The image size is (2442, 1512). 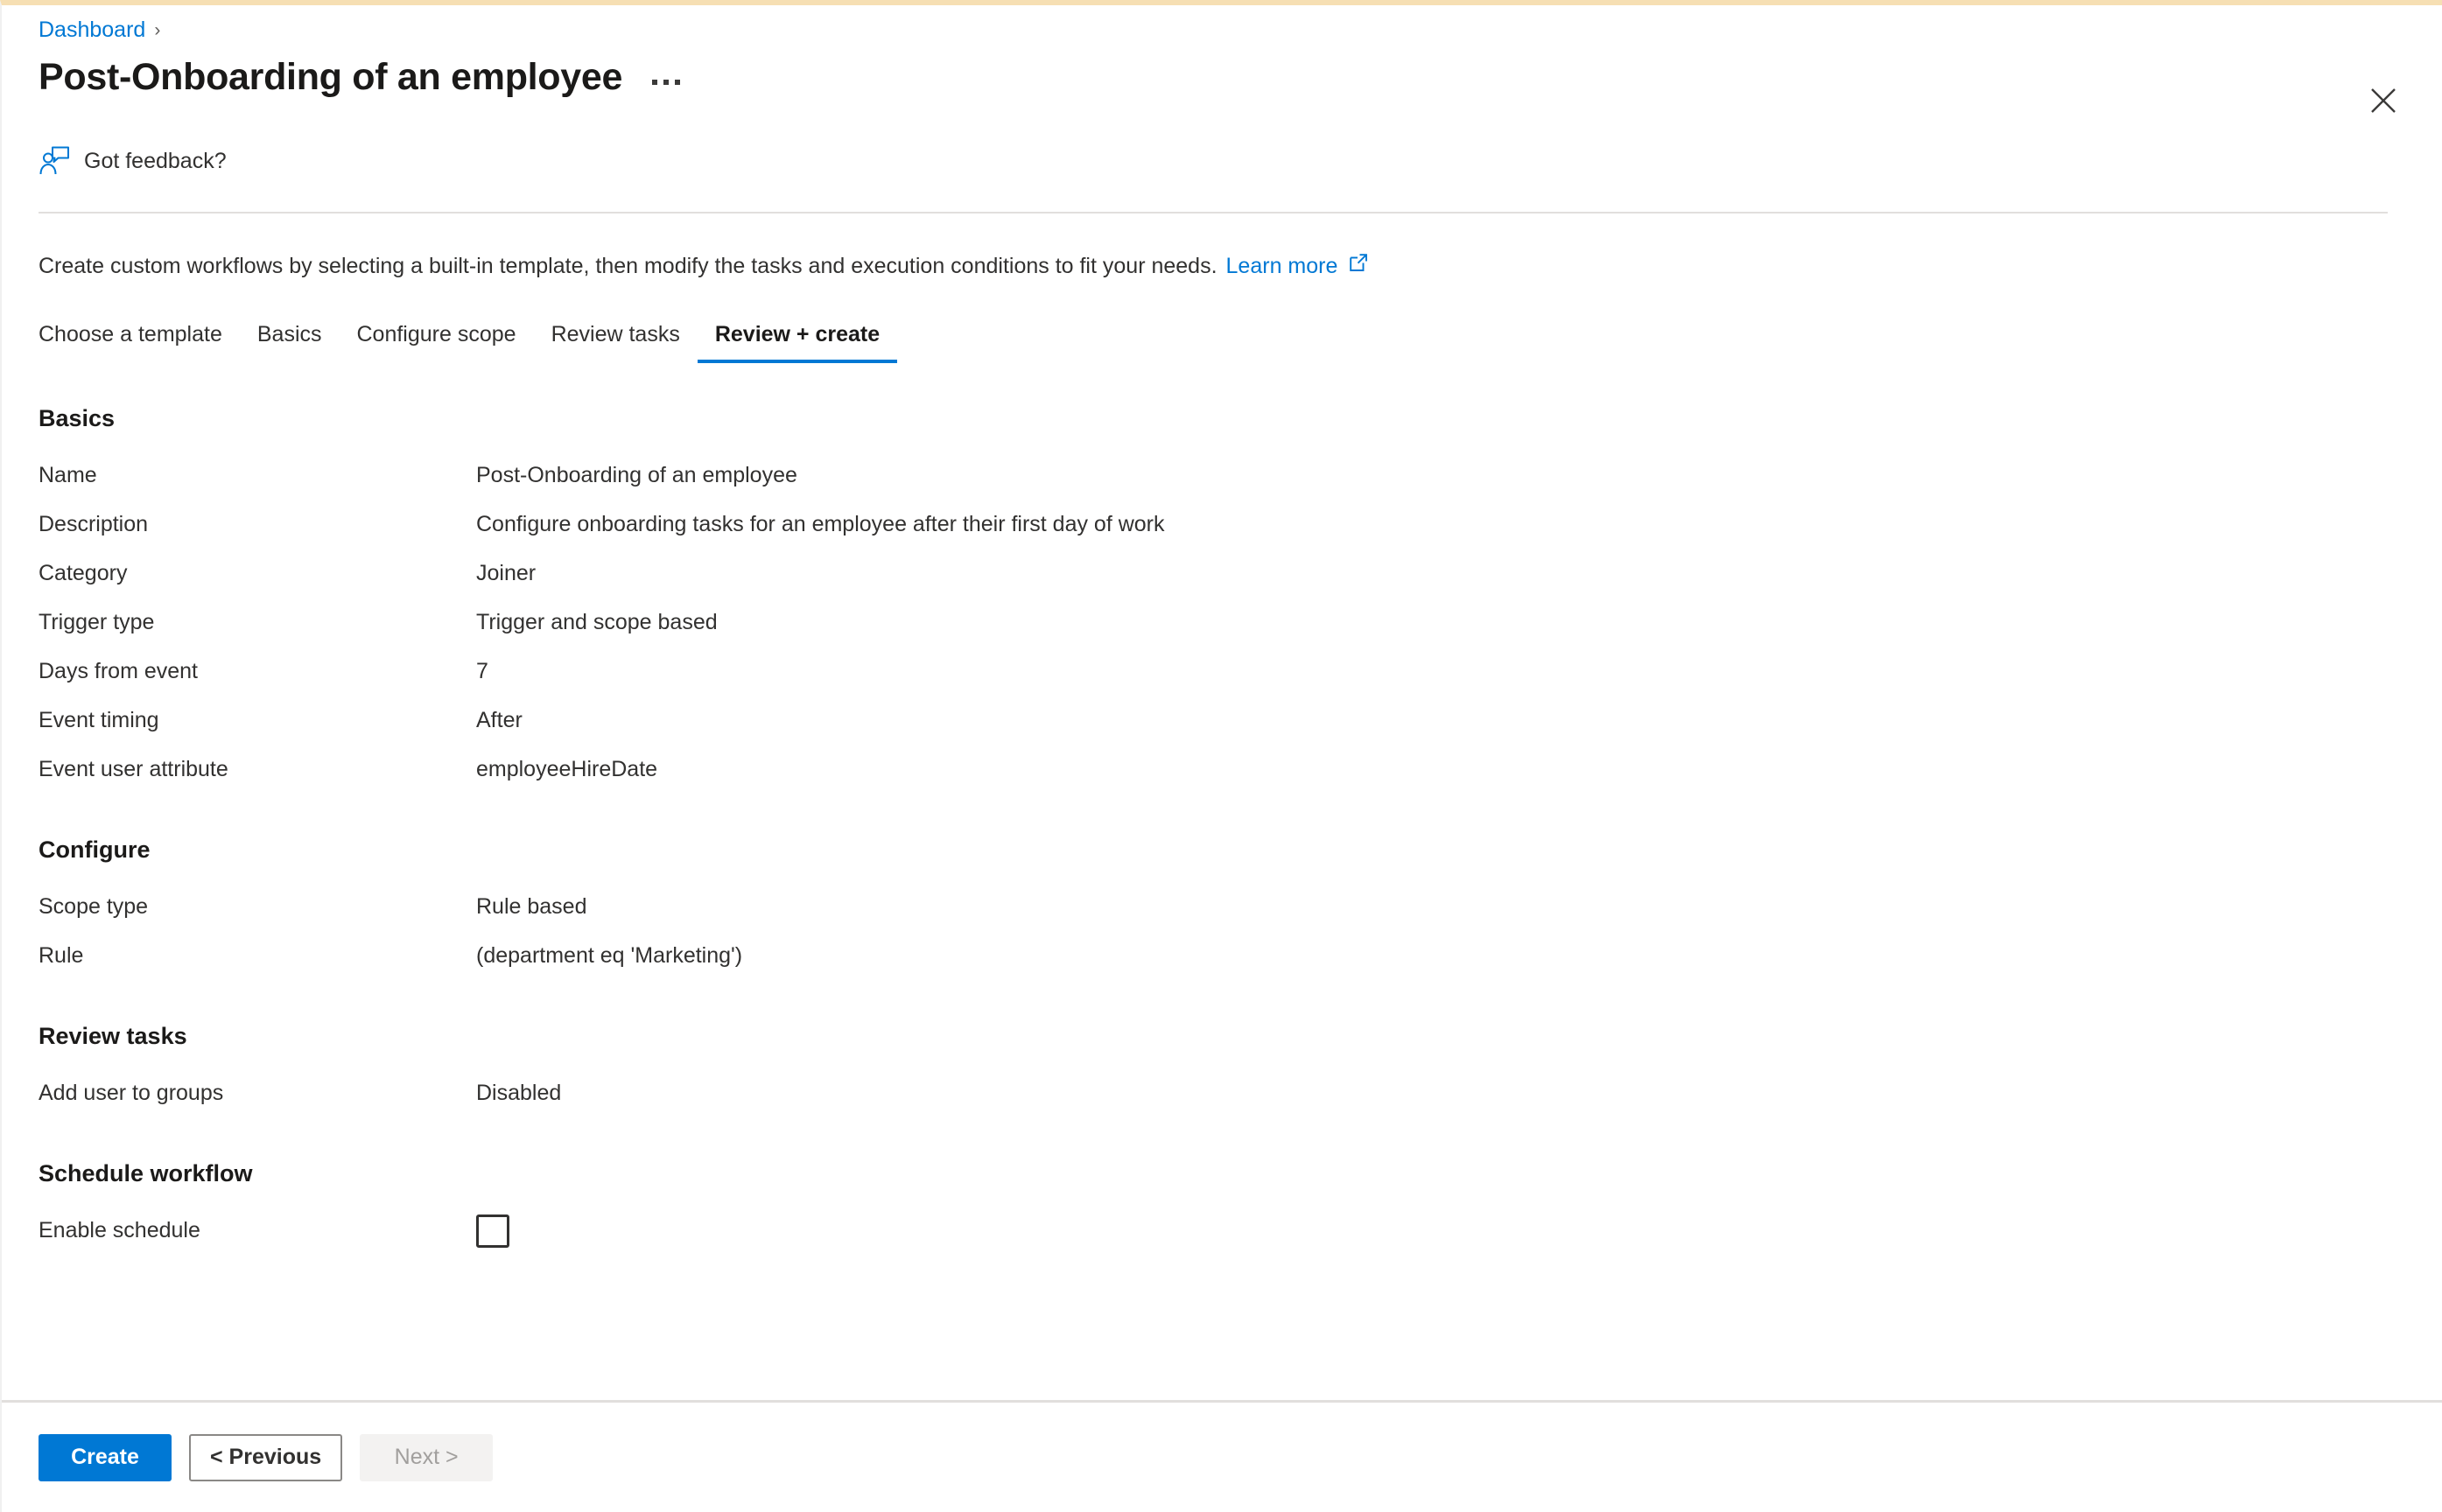 I want to click on section-heading-configure: Configure, so click(x=95, y=849).